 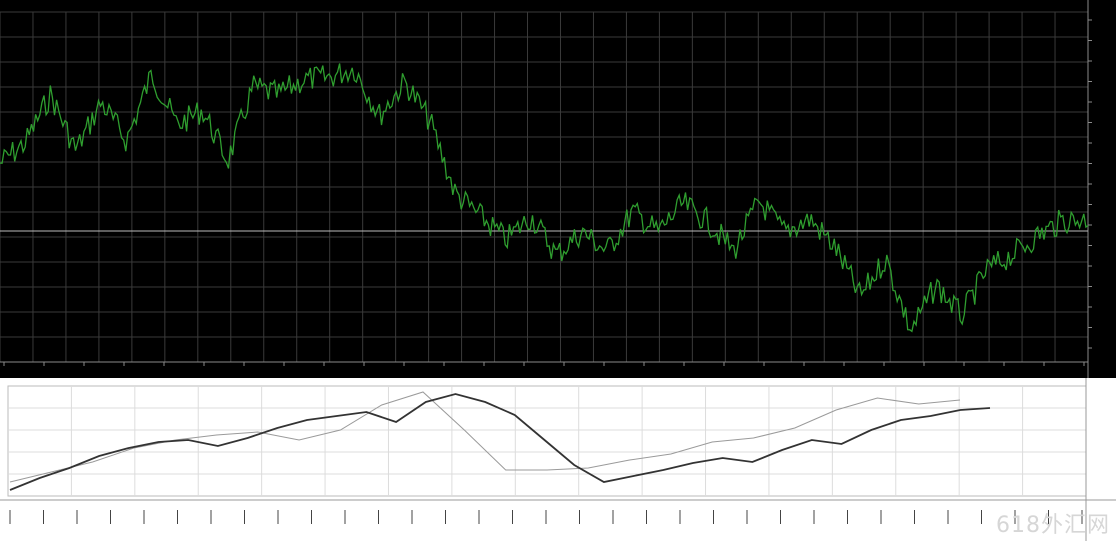 I want to click on site-watermark: 618外汇网, so click(x=1053, y=525).